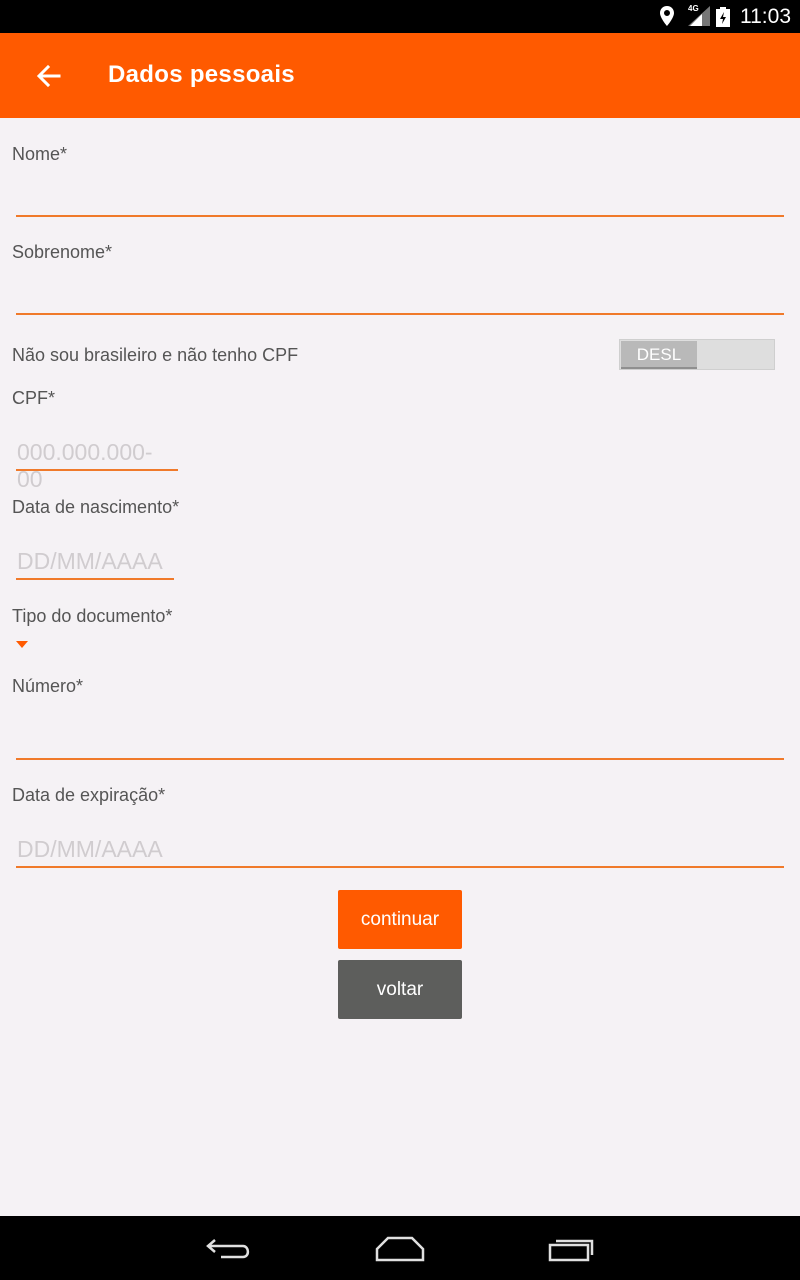 This screenshot has width=800, height=1280. What do you see at coordinates (572, 1249) in the screenshot?
I see `recents-nav-icon` at bounding box center [572, 1249].